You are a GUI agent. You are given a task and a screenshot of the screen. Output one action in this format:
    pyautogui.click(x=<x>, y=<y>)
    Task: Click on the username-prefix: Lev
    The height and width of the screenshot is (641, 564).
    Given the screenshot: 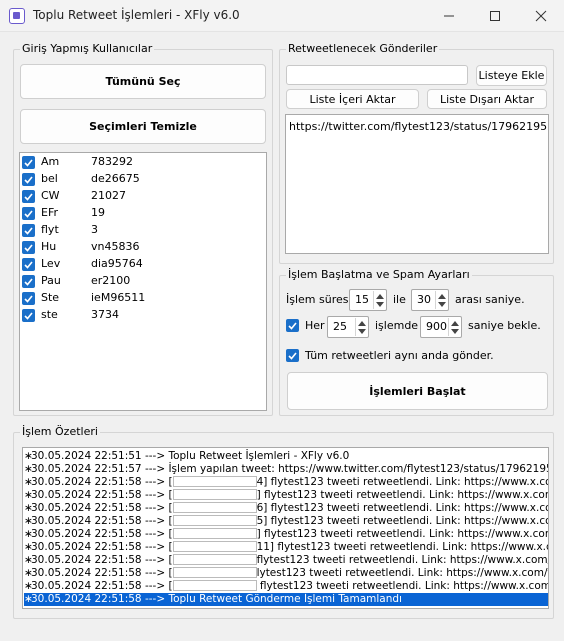 What is the action you would take?
    pyautogui.click(x=51, y=263)
    